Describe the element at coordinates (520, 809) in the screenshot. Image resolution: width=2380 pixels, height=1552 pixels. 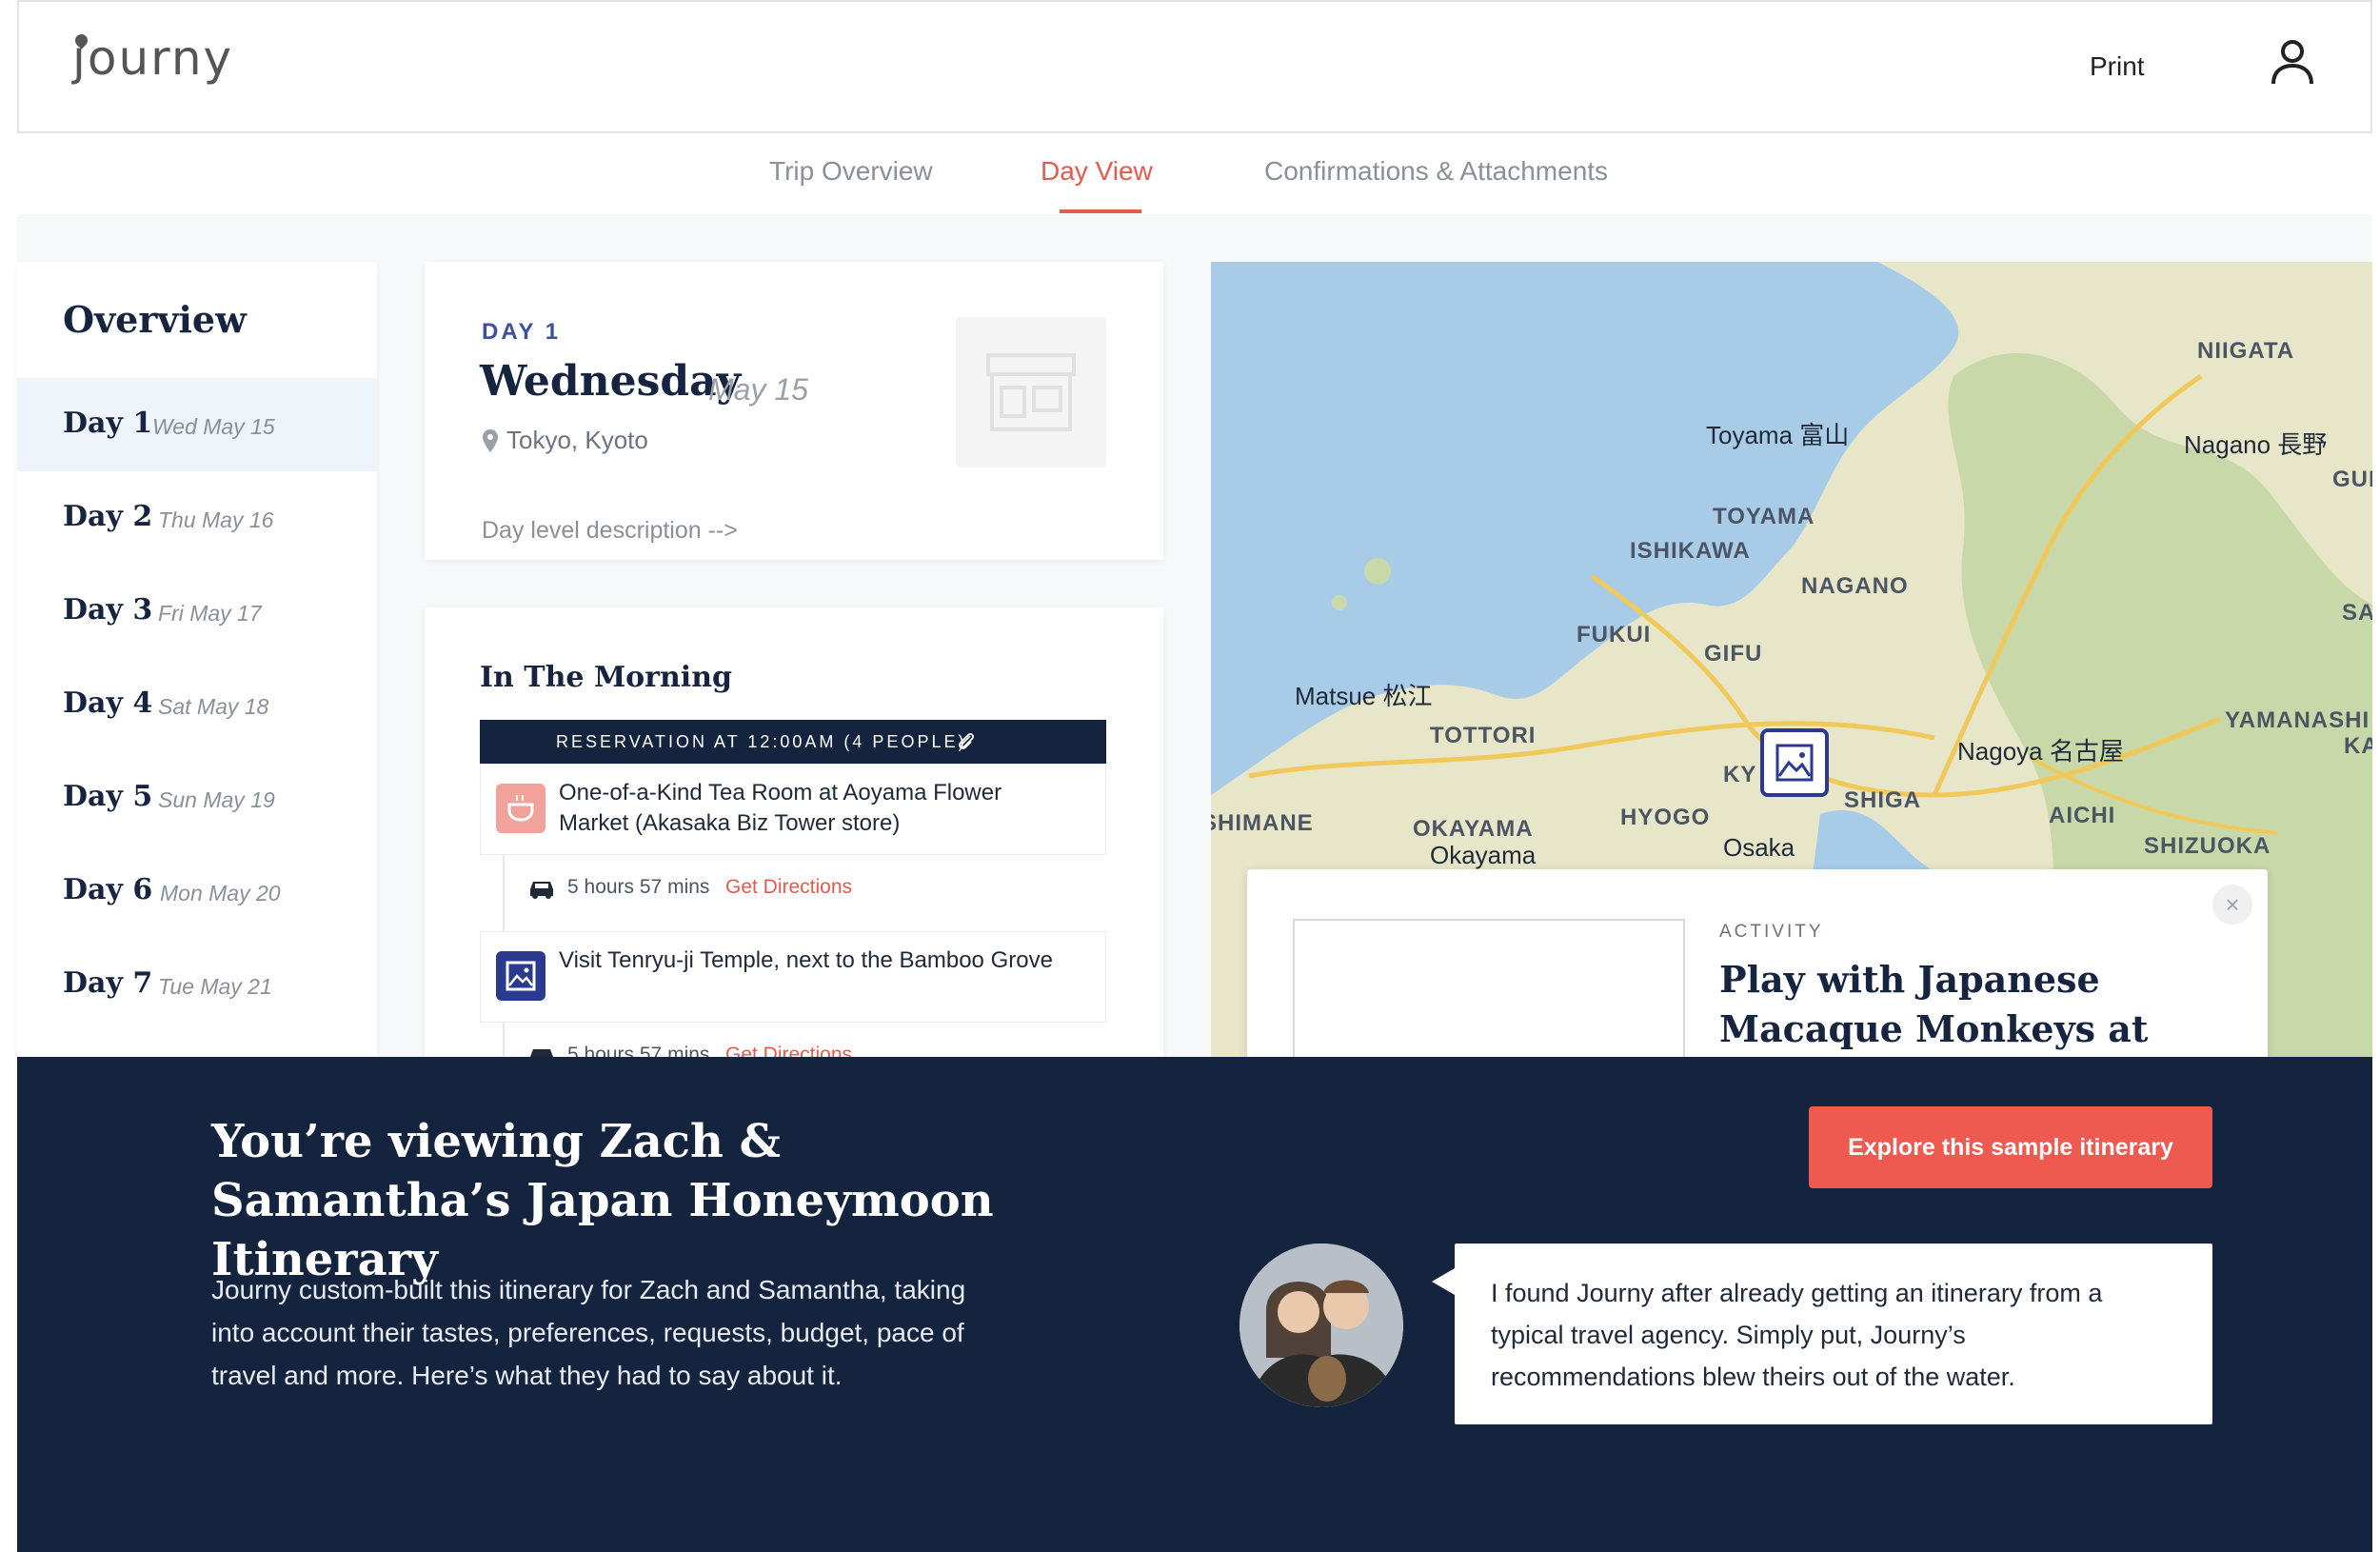
I see `teacup-icon` at that location.